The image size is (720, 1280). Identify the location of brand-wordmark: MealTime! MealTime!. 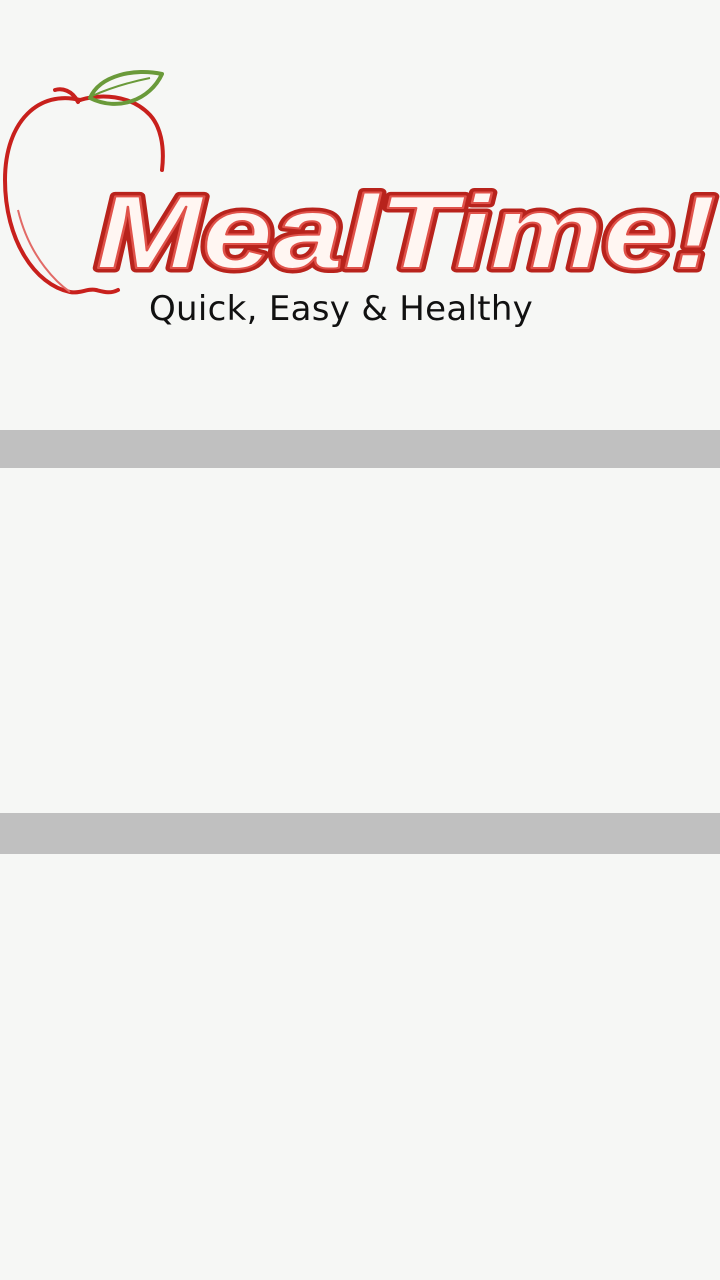
(406, 233).